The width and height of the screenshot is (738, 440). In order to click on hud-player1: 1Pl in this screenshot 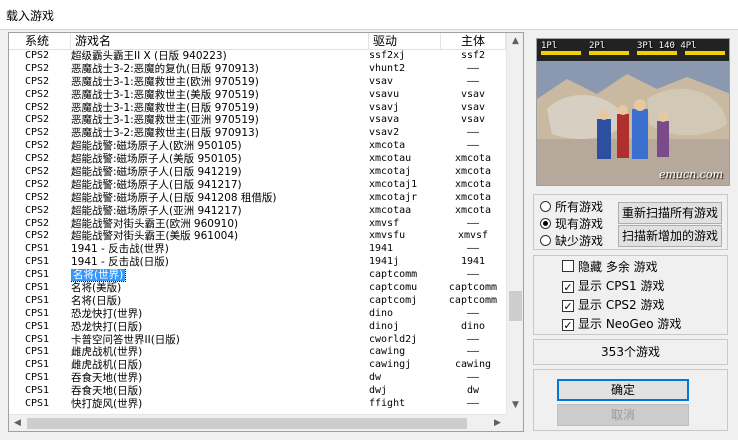, I will do `click(549, 46)`.